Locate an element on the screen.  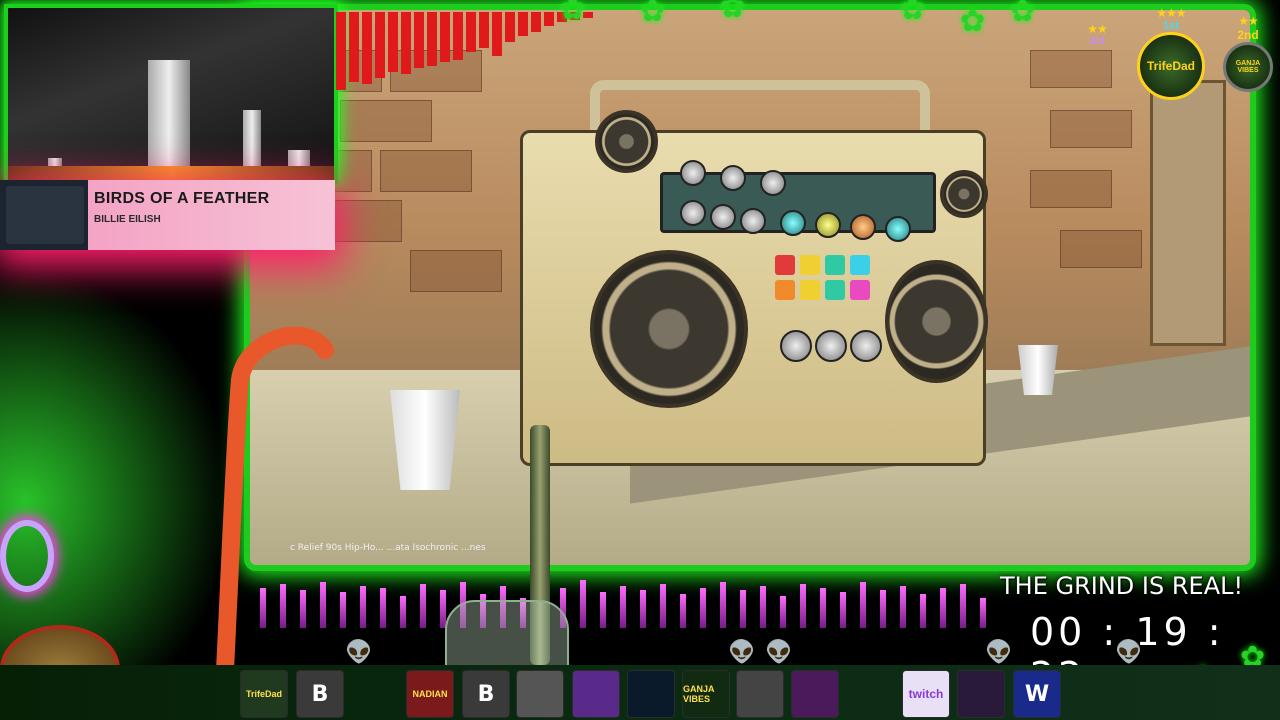
ring-light is located at coordinates (27, 556).